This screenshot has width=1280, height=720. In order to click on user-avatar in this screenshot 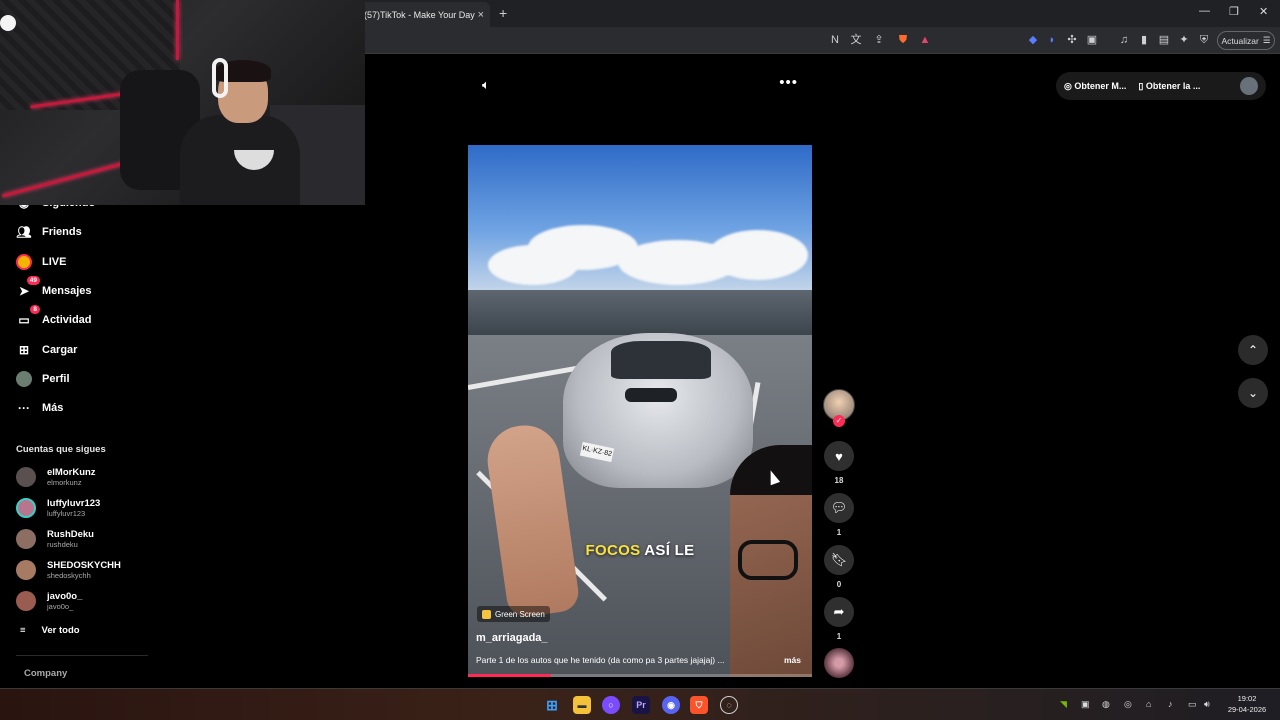, I will do `click(1249, 86)`.